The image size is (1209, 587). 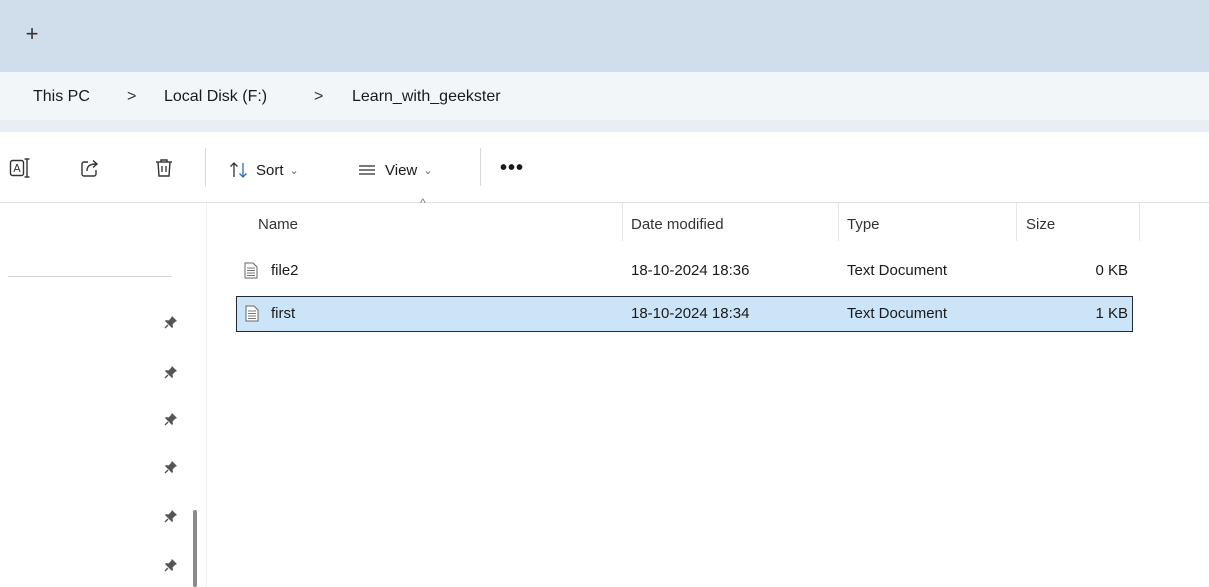 I want to click on file-size: 1 KB, so click(x=1111, y=313).